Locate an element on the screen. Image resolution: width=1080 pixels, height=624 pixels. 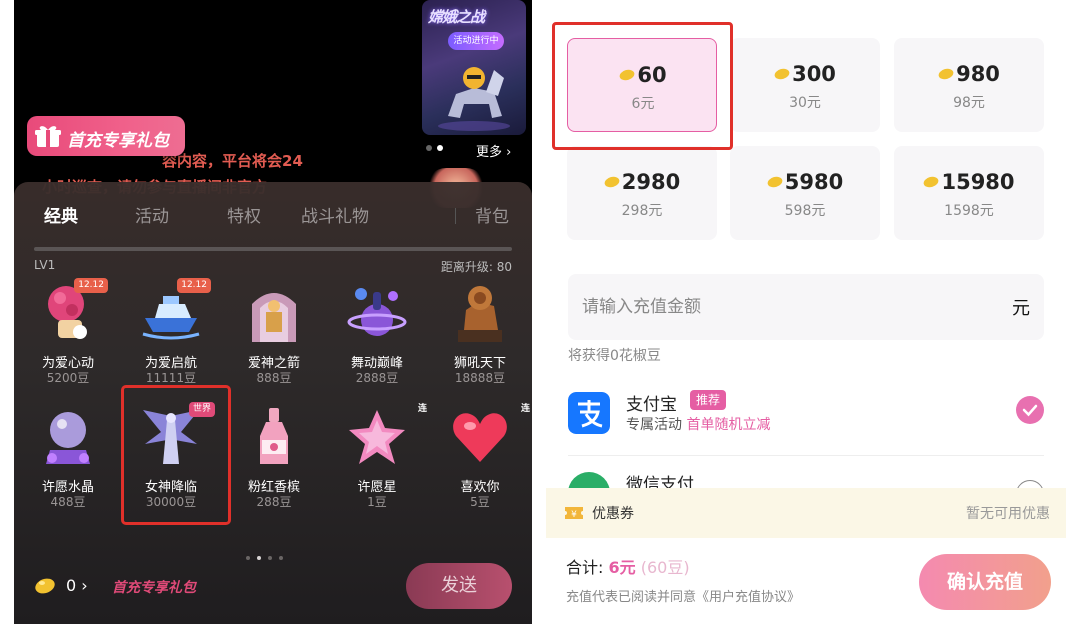
amount-beans: 980 is located at coordinates (969, 74).